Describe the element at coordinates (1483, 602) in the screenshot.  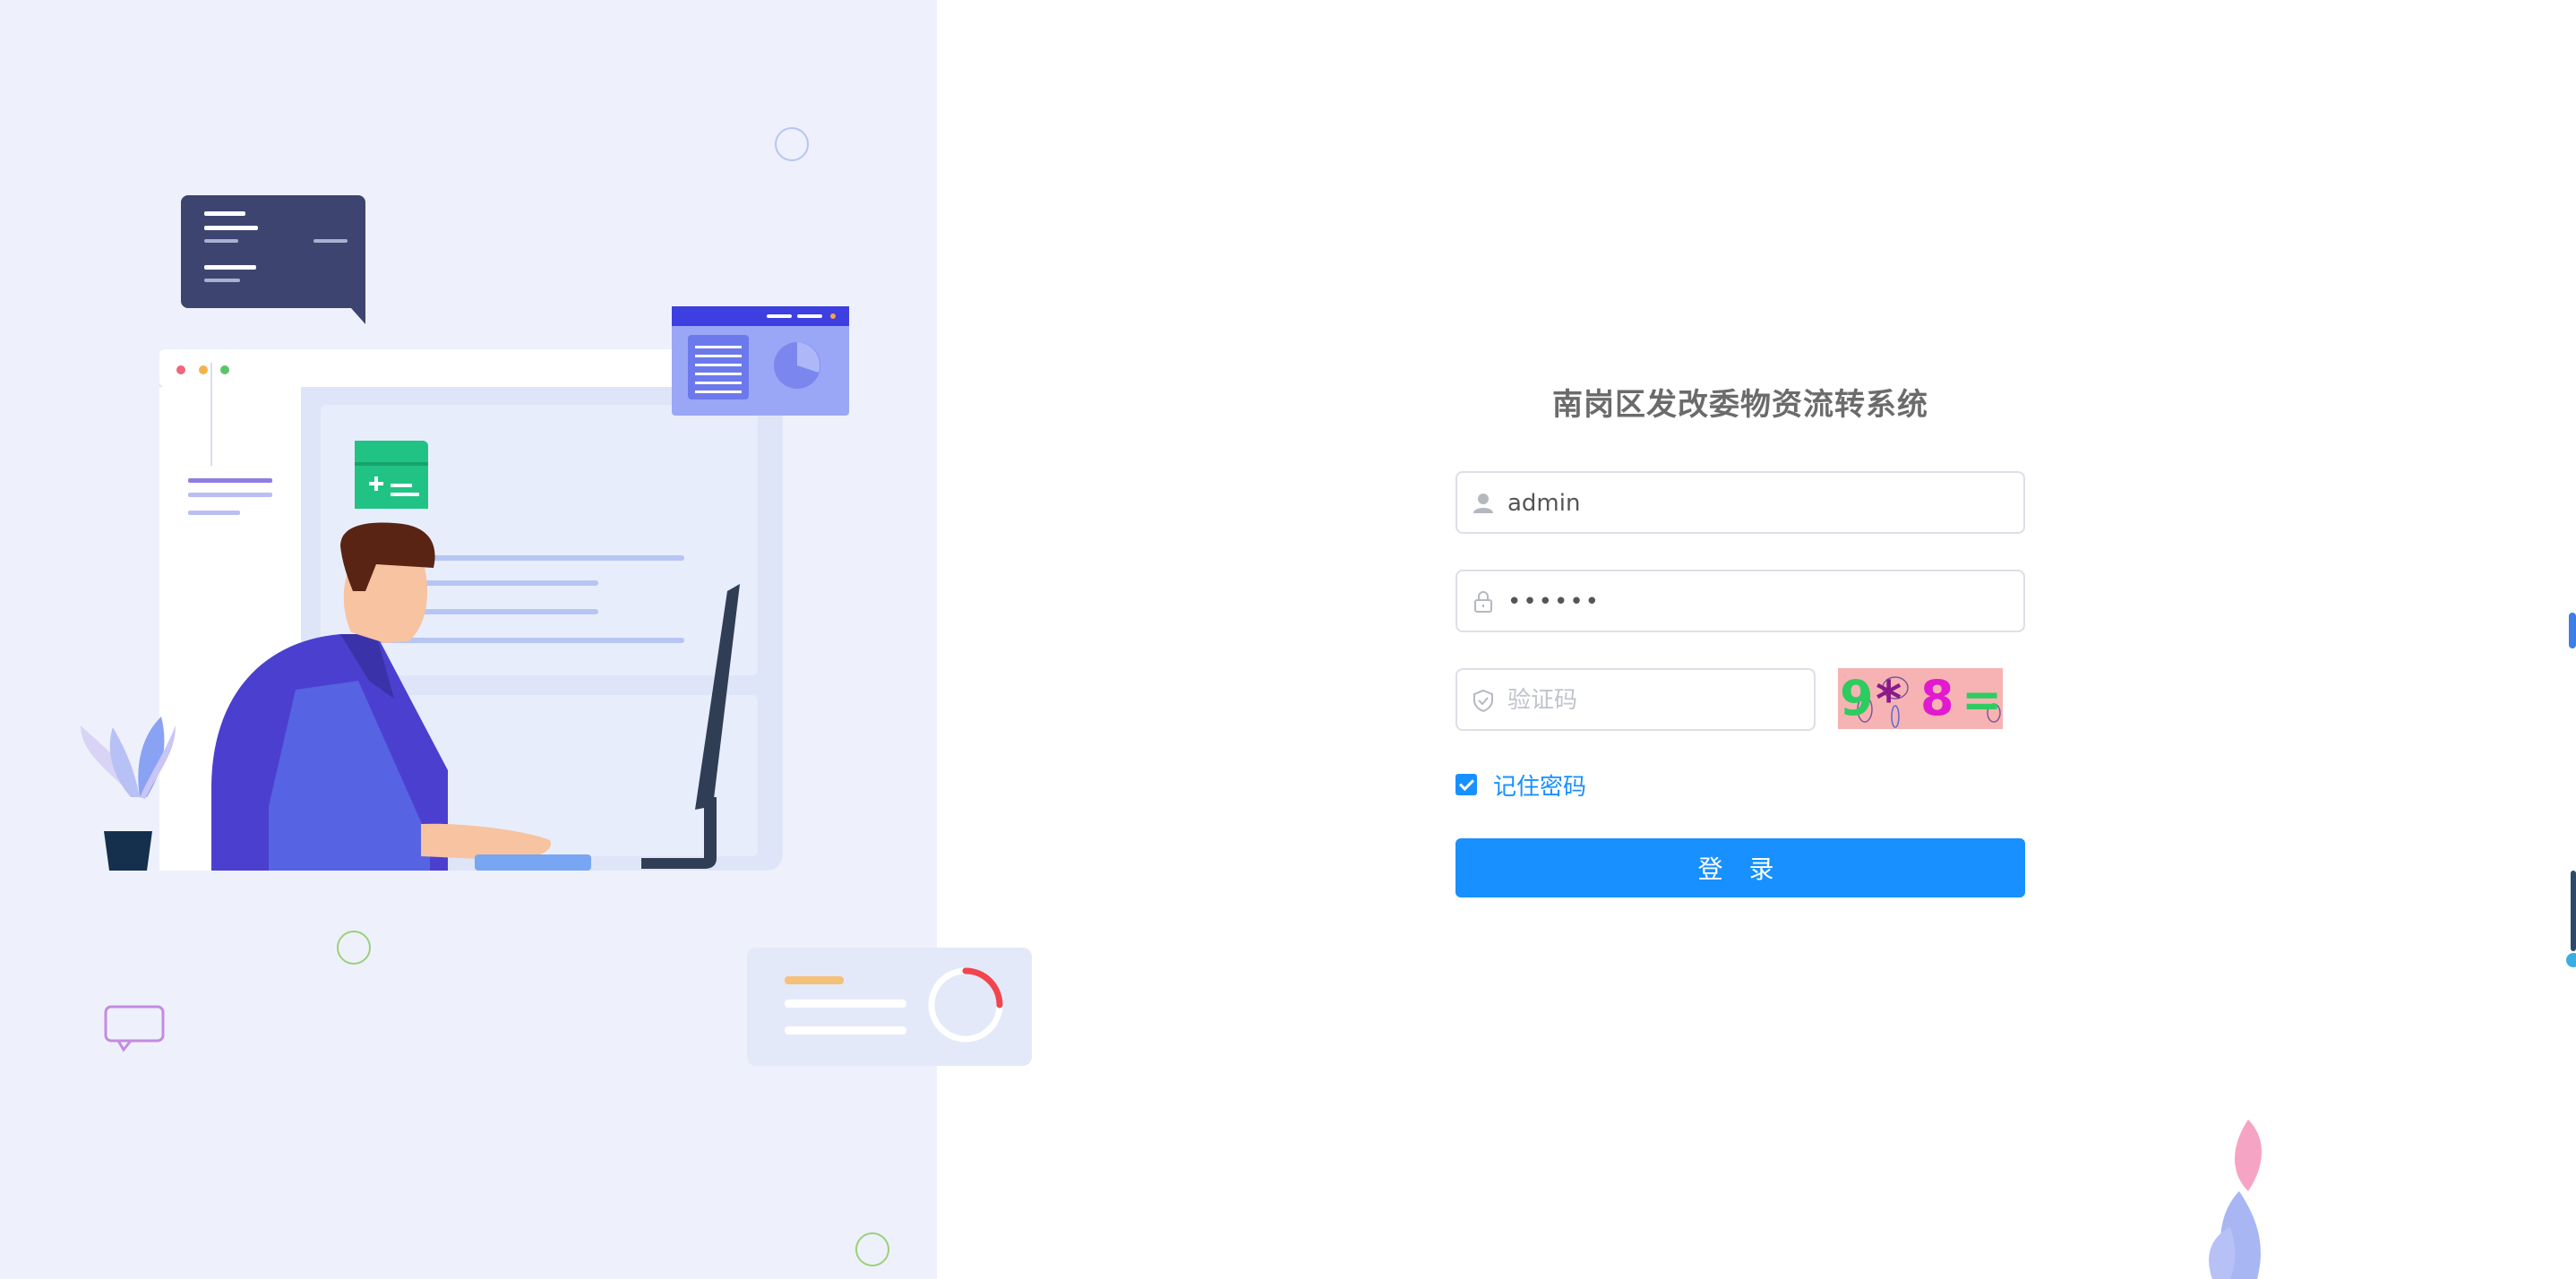
I see `lock-icon` at that location.